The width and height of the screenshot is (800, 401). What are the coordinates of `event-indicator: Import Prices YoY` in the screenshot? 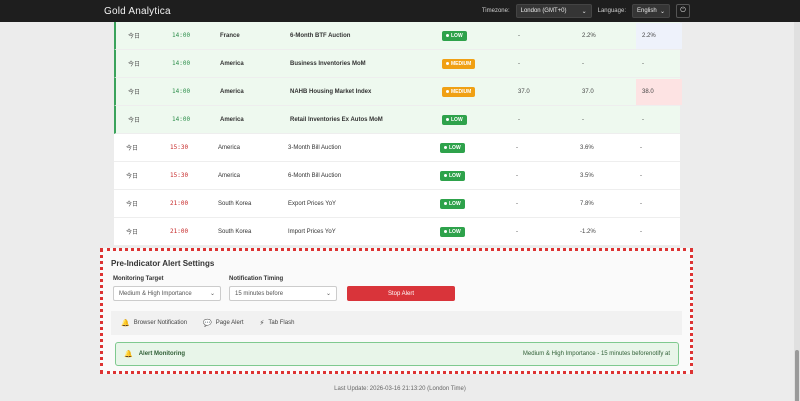 It's located at (312, 231).